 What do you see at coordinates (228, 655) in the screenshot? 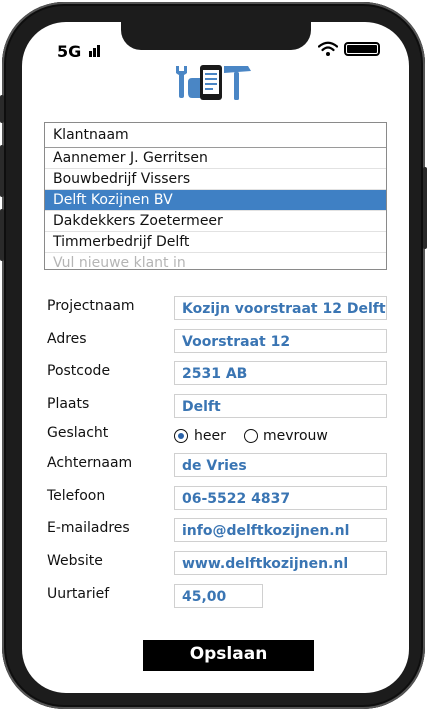
I see `save-button: Opslaan` at bounding box center [228, 655].